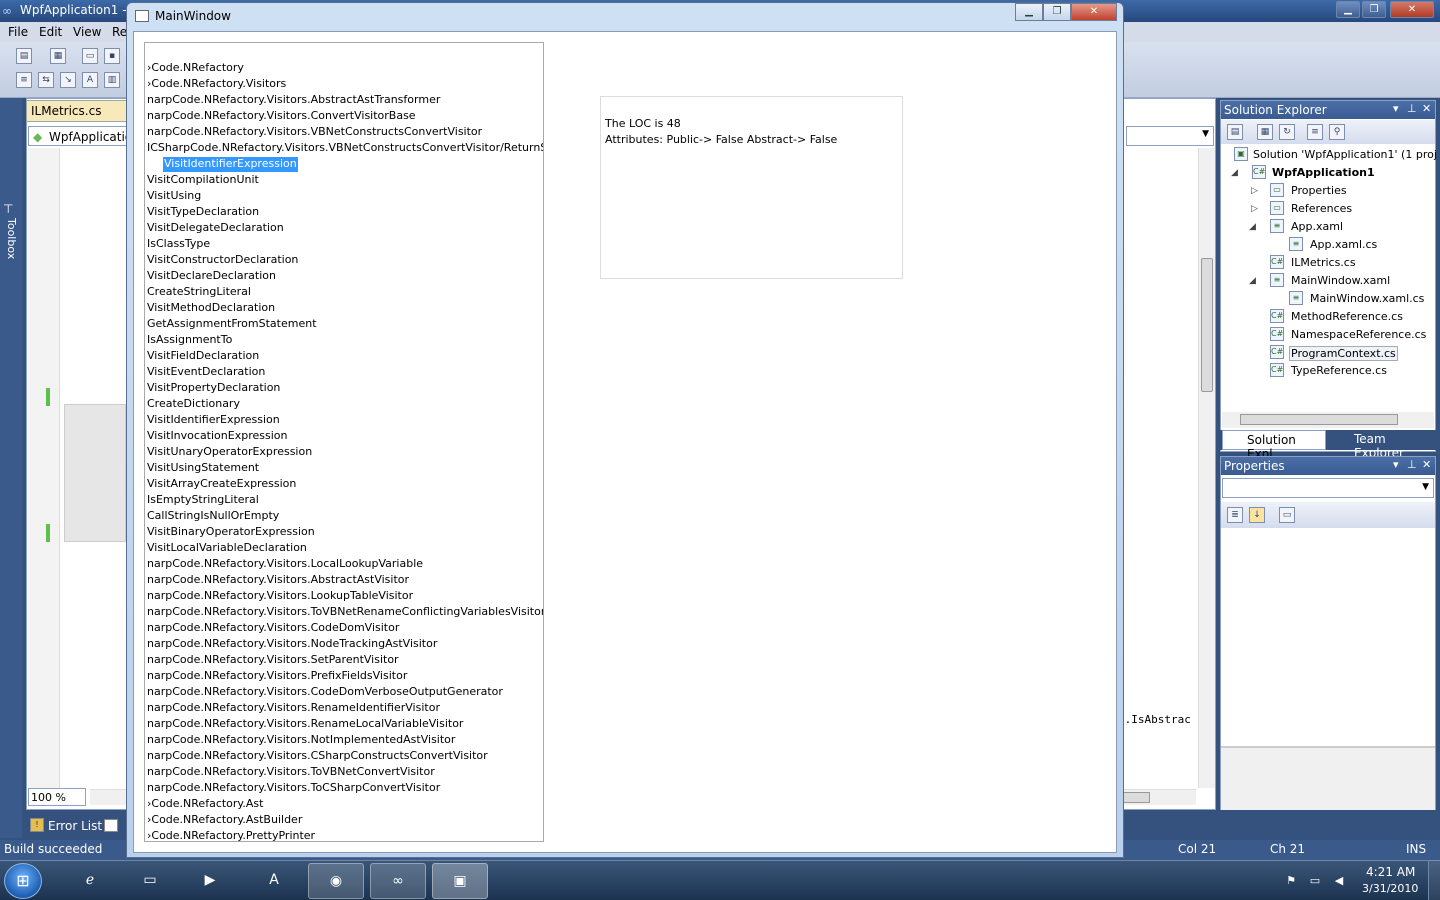  I want to click on menu-refactor: Re, so click(119, 32).